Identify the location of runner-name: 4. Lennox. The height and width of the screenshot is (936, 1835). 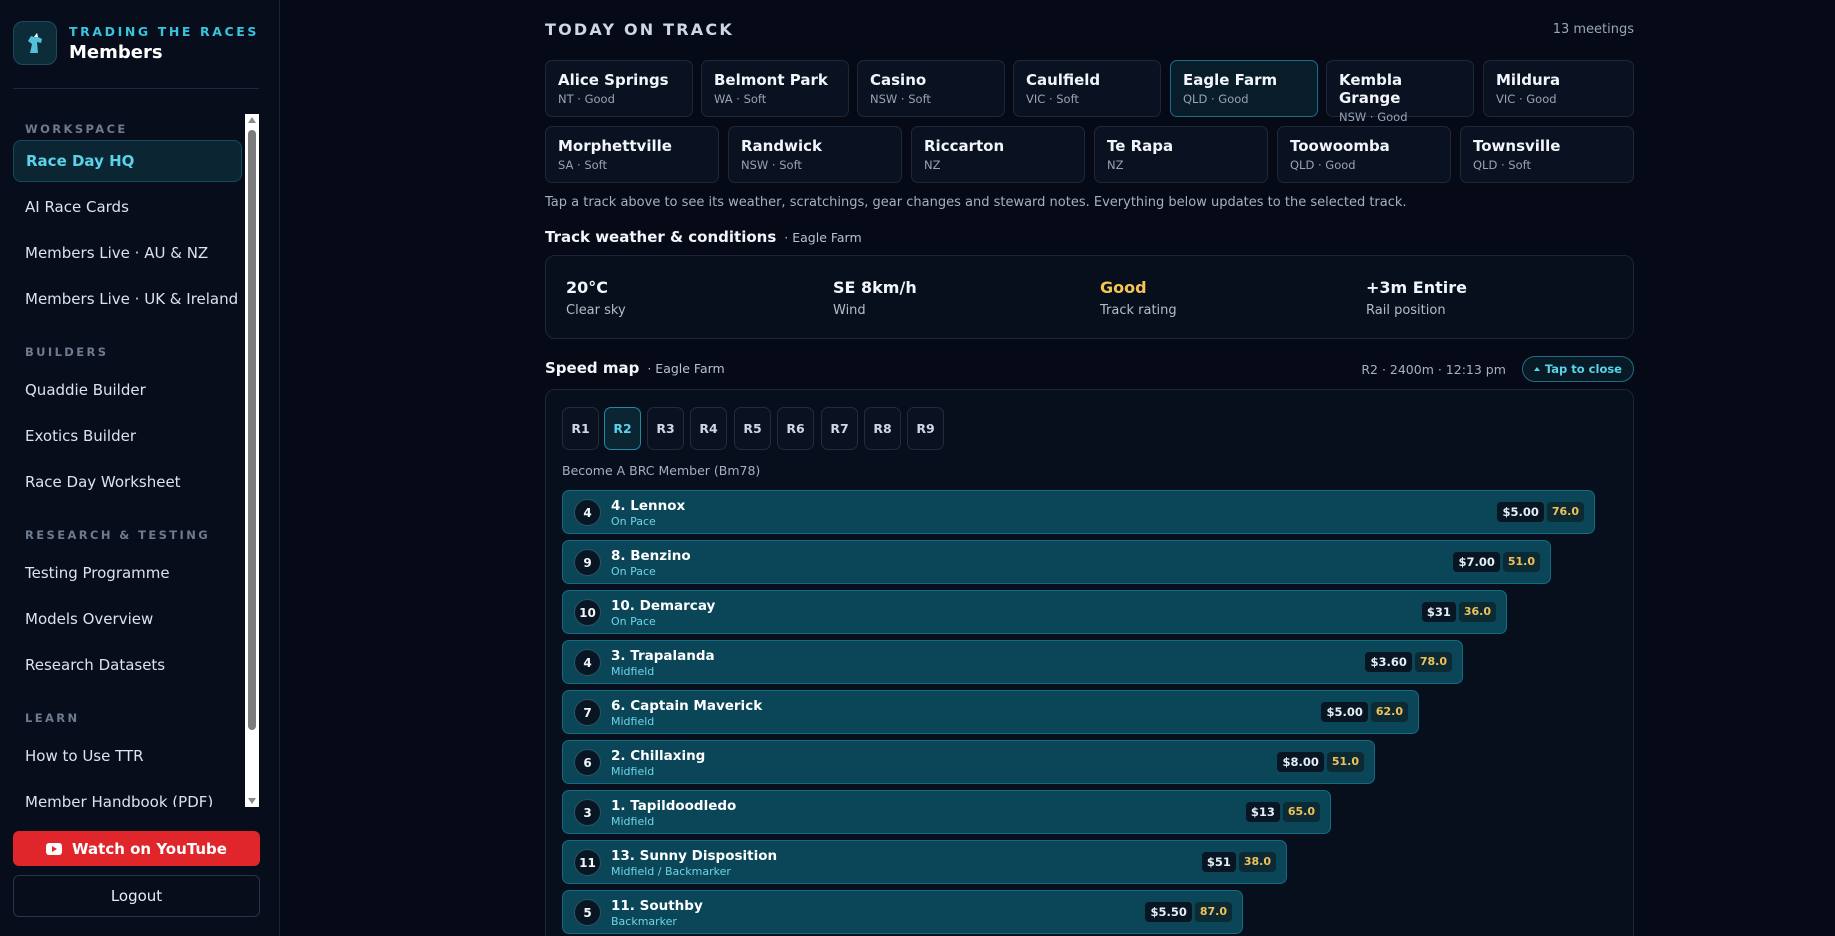
(648, 506).